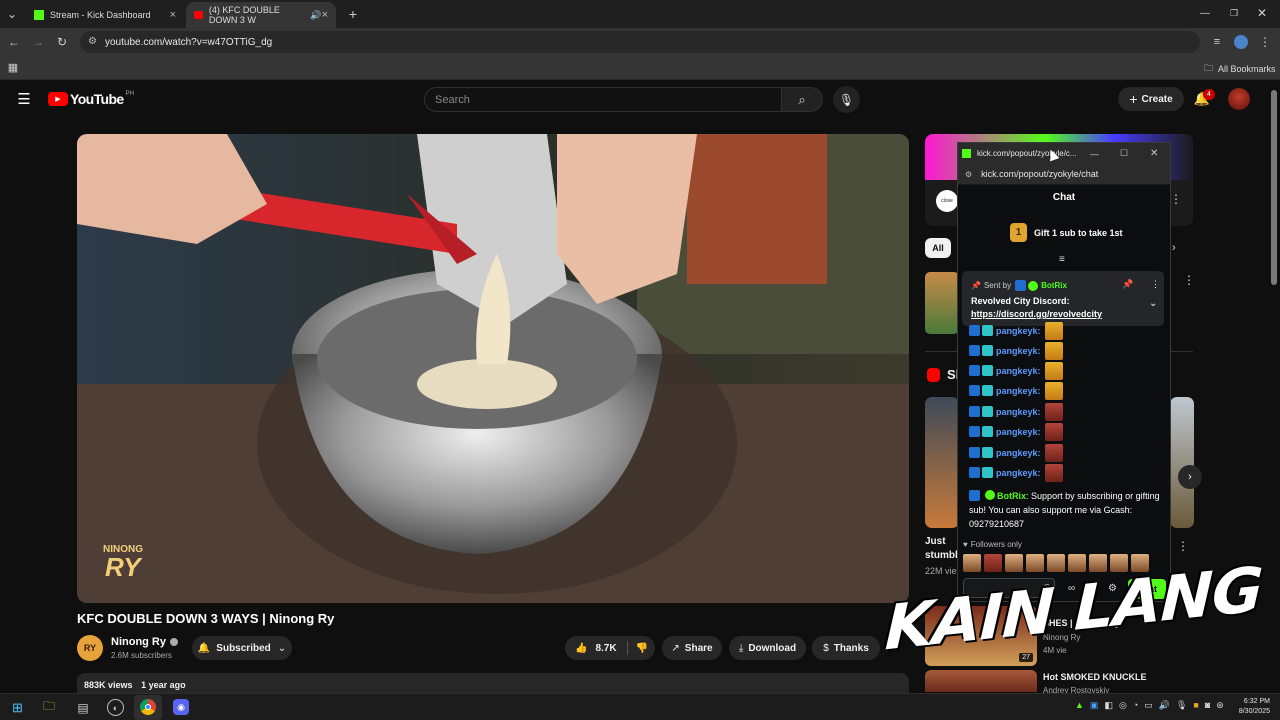 Image resolution: width=1280 pixels, height=720 pixels. What do you see at coordinates (49, 707) in the screenshot?
I see `file-explorer-icon: 🗀` at bounding box center [49, 707].